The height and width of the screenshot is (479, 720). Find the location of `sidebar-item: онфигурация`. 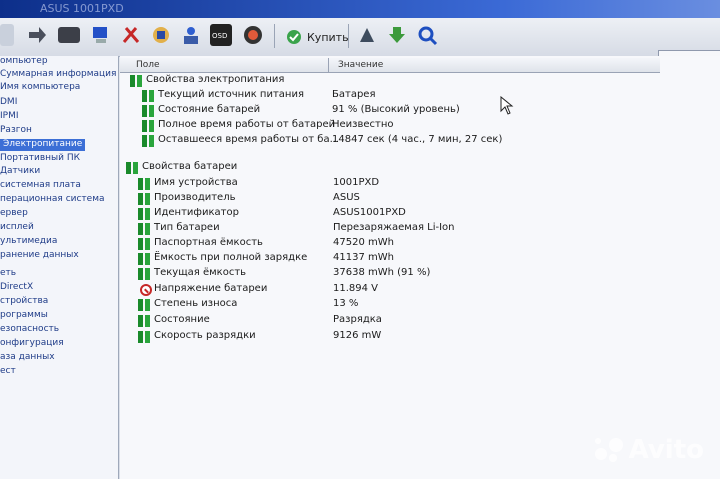

sidebar-item: онфигурация is located at coordinates (32, 344).